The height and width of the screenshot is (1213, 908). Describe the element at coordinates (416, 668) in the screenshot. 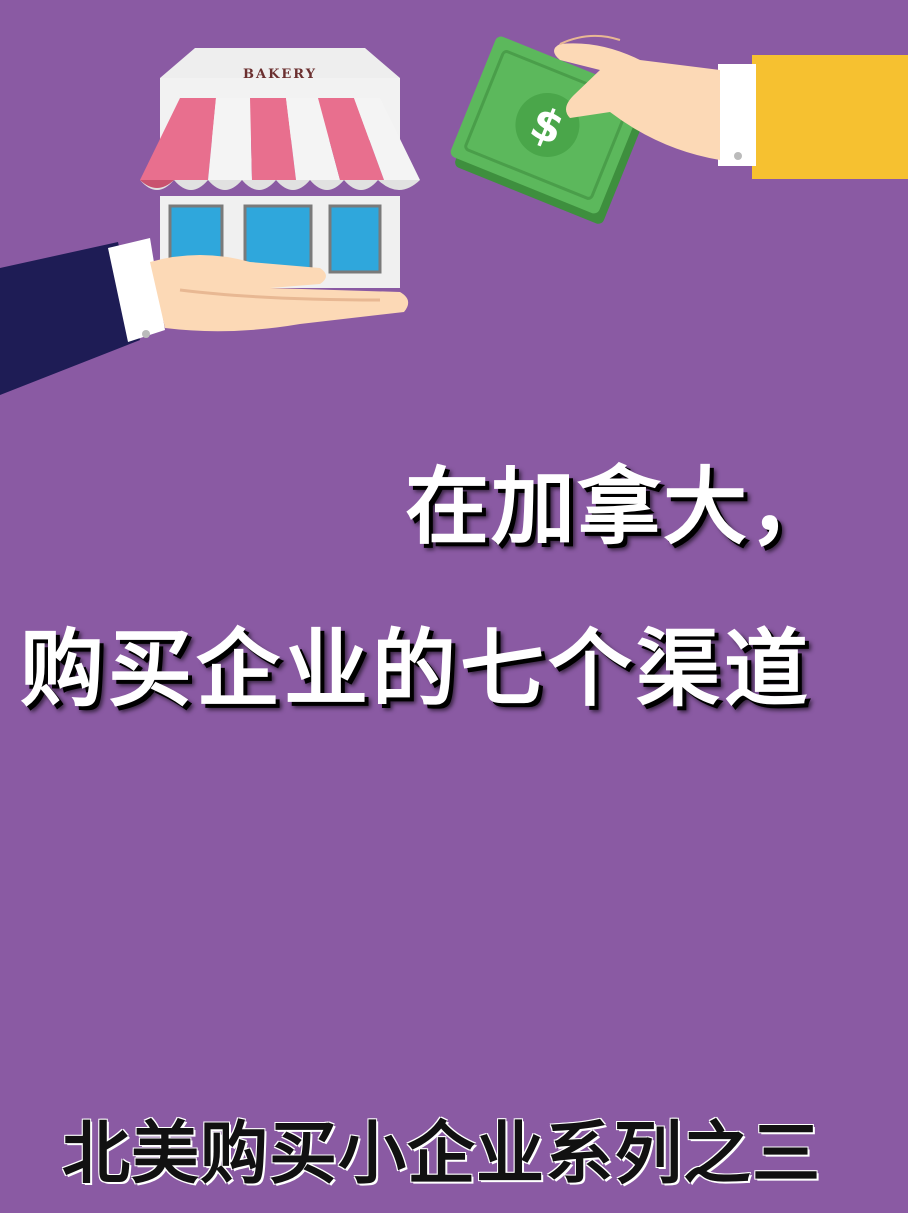

I see `headline-line-2: 购买企业的七个渠道` at that location.